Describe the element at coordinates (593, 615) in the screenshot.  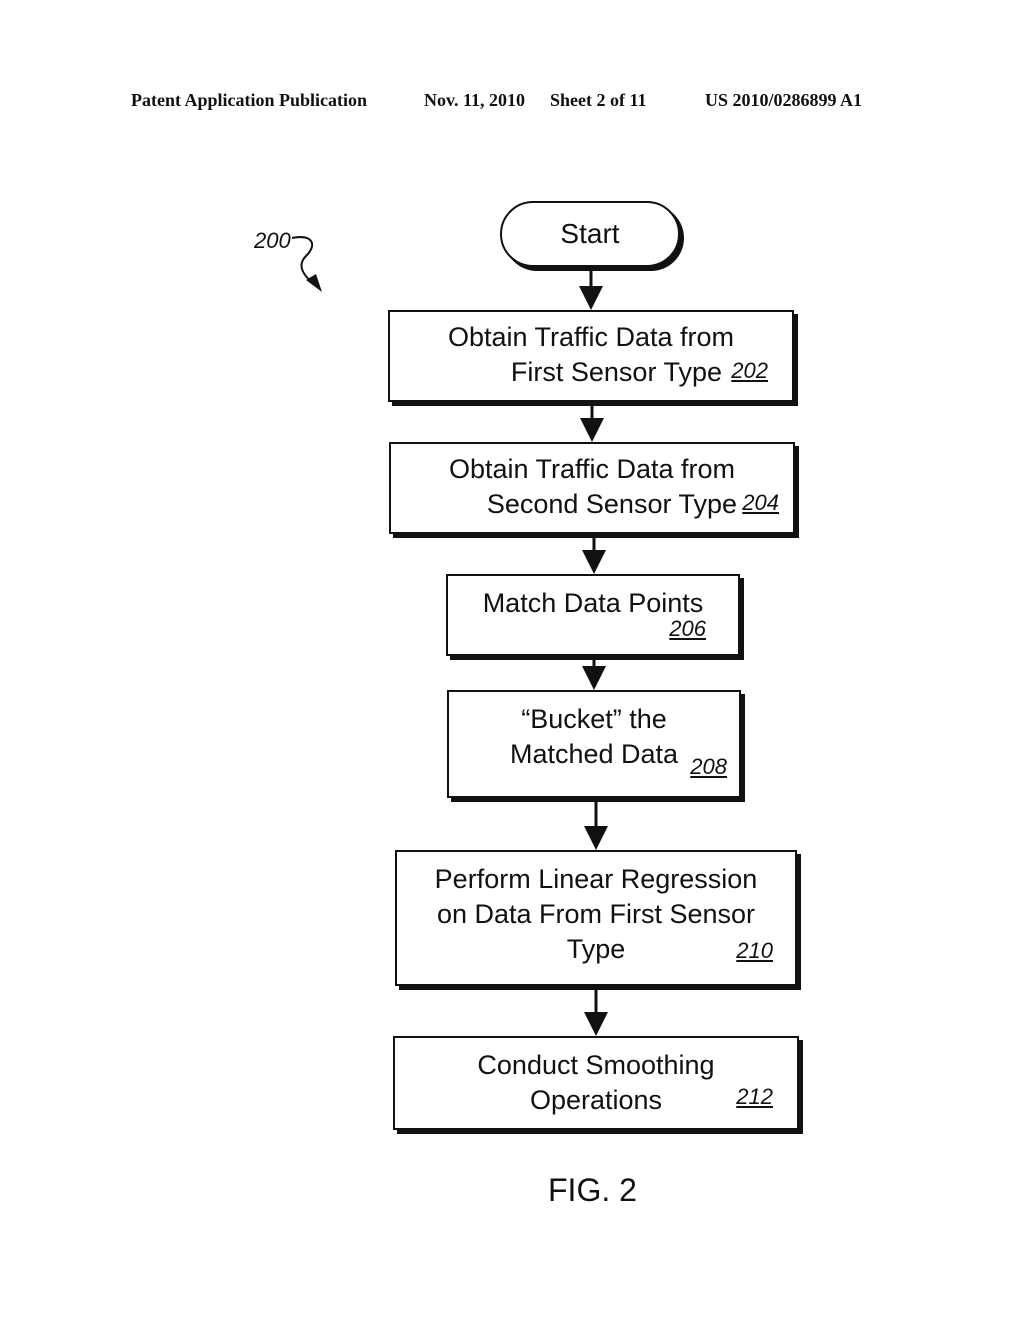
I see `step-206: Match Data Points 206` at that location.